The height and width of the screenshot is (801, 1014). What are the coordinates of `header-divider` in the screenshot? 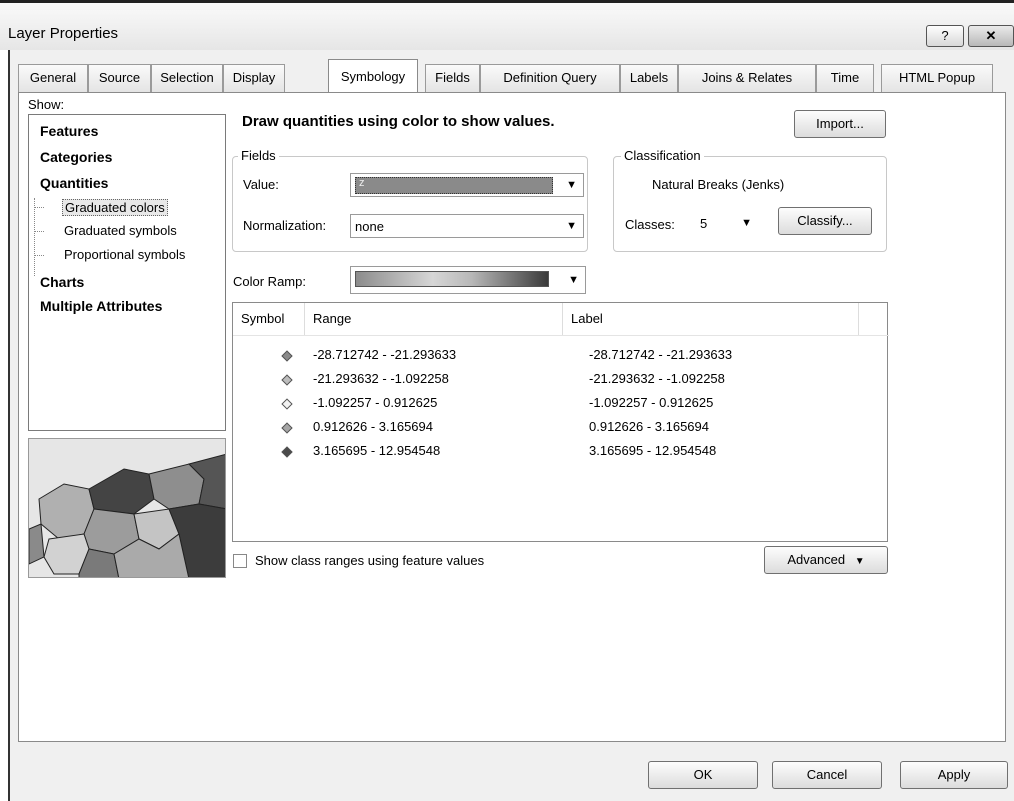 It's located at (561, 335).